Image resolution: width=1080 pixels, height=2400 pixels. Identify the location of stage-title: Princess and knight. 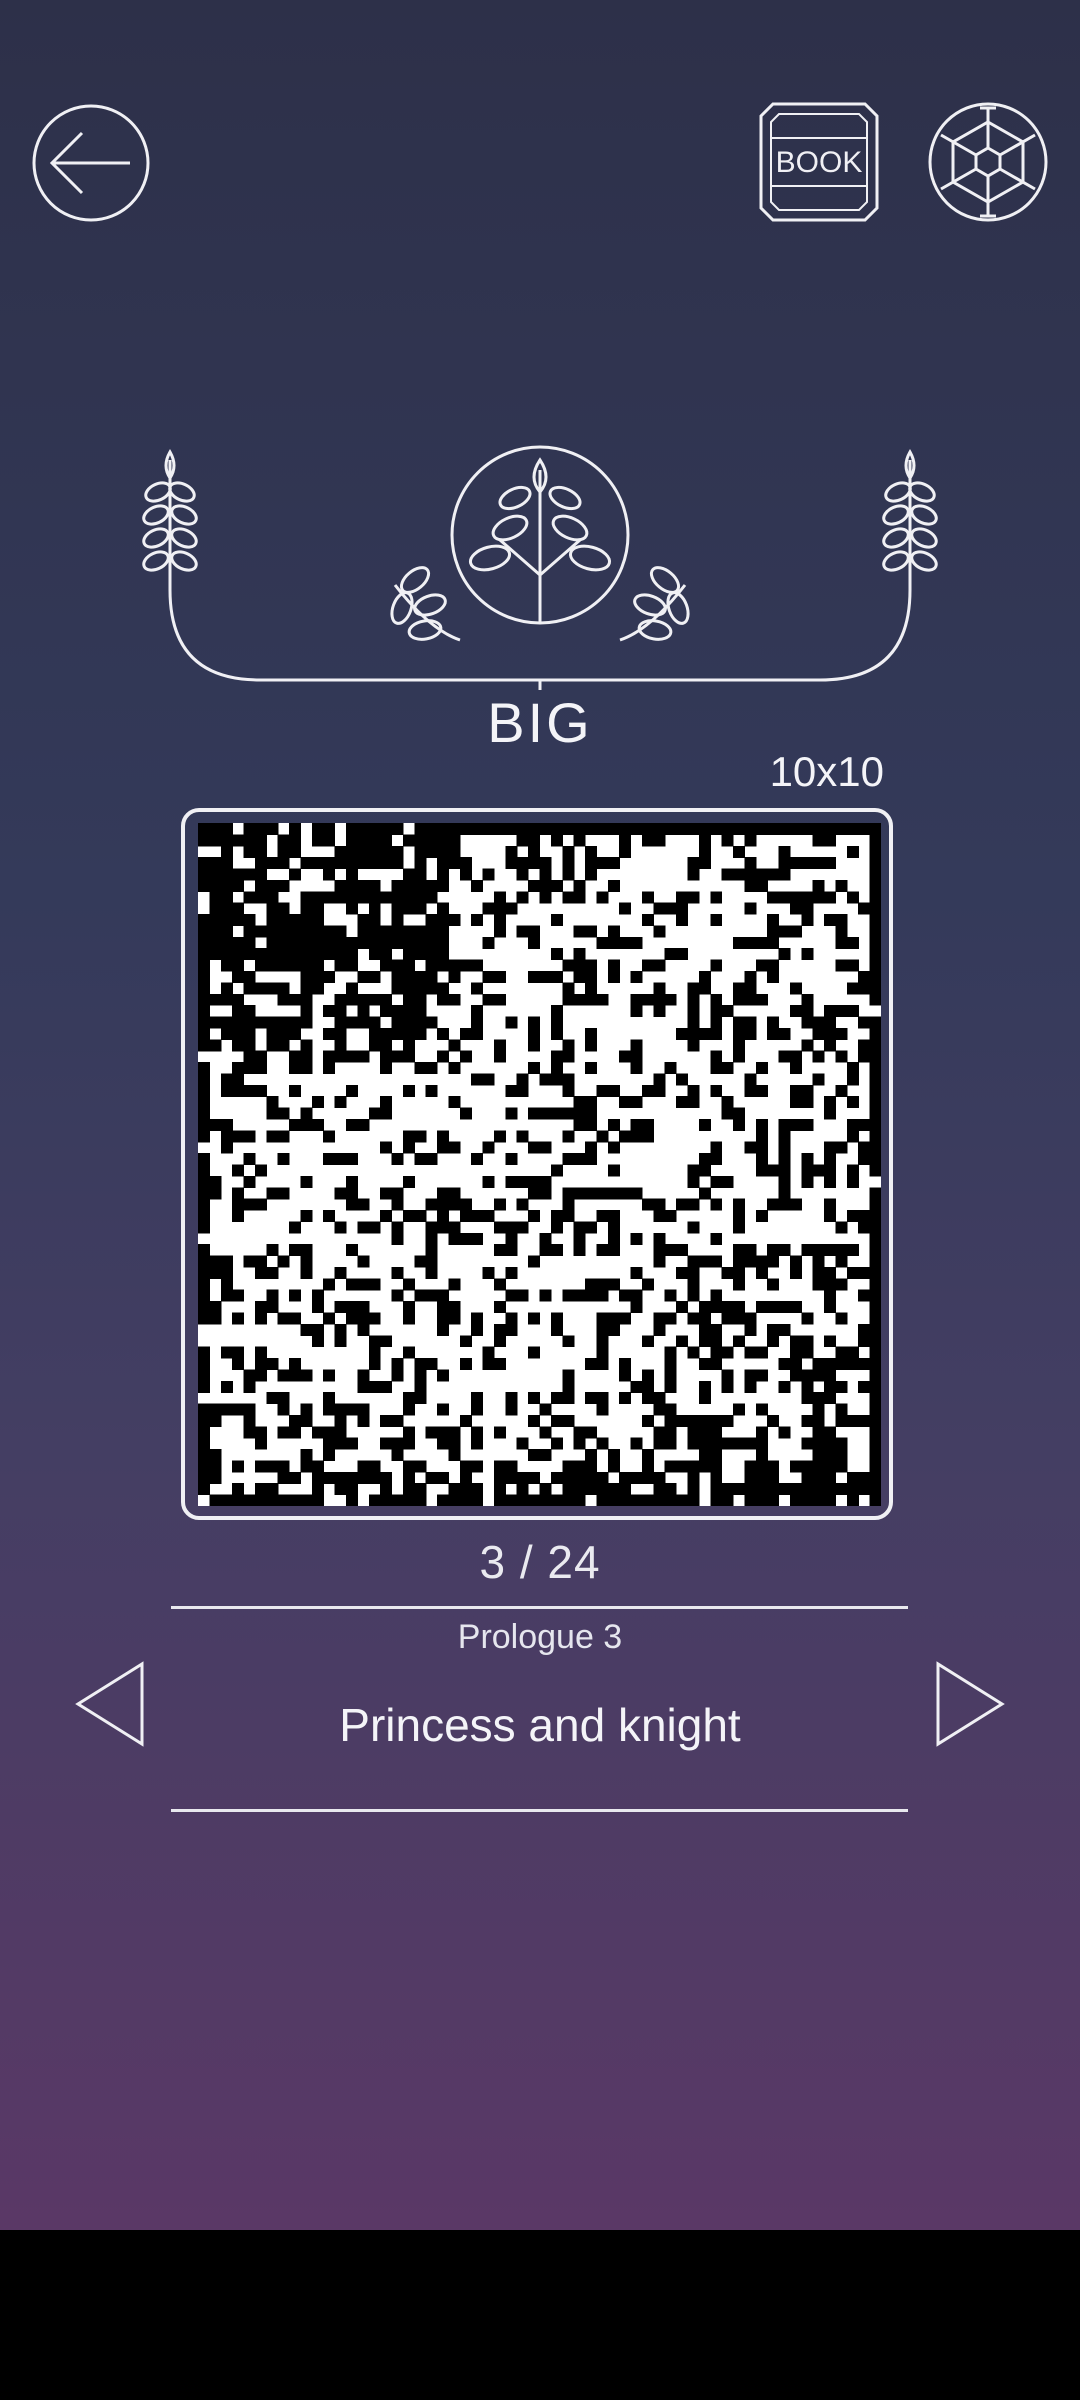
(540, 1725).